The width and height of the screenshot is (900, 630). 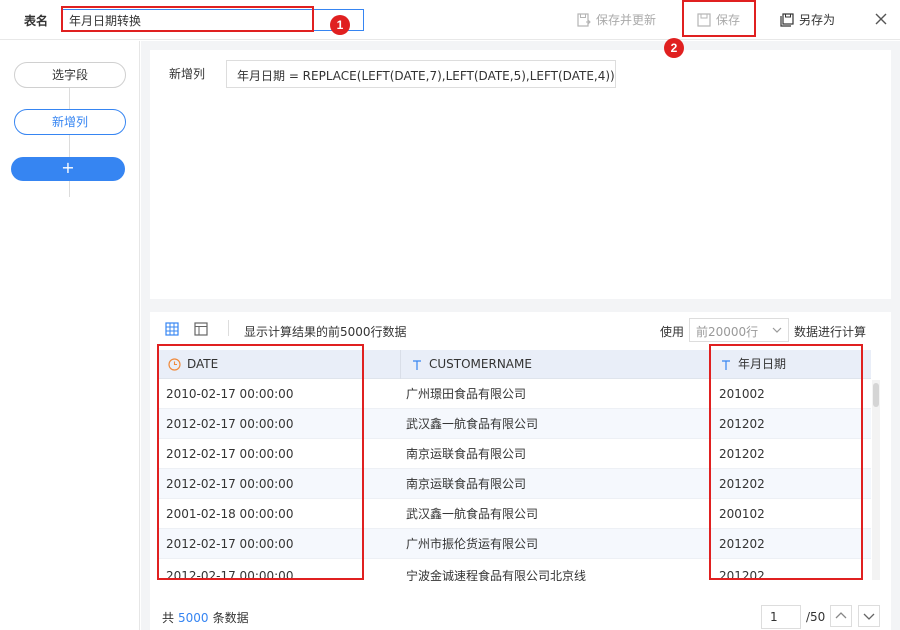 What do you see at coordinates (70, 122) in the screenshot?
I see `step-new-column: 新增列` at bounding box center [70, 122].